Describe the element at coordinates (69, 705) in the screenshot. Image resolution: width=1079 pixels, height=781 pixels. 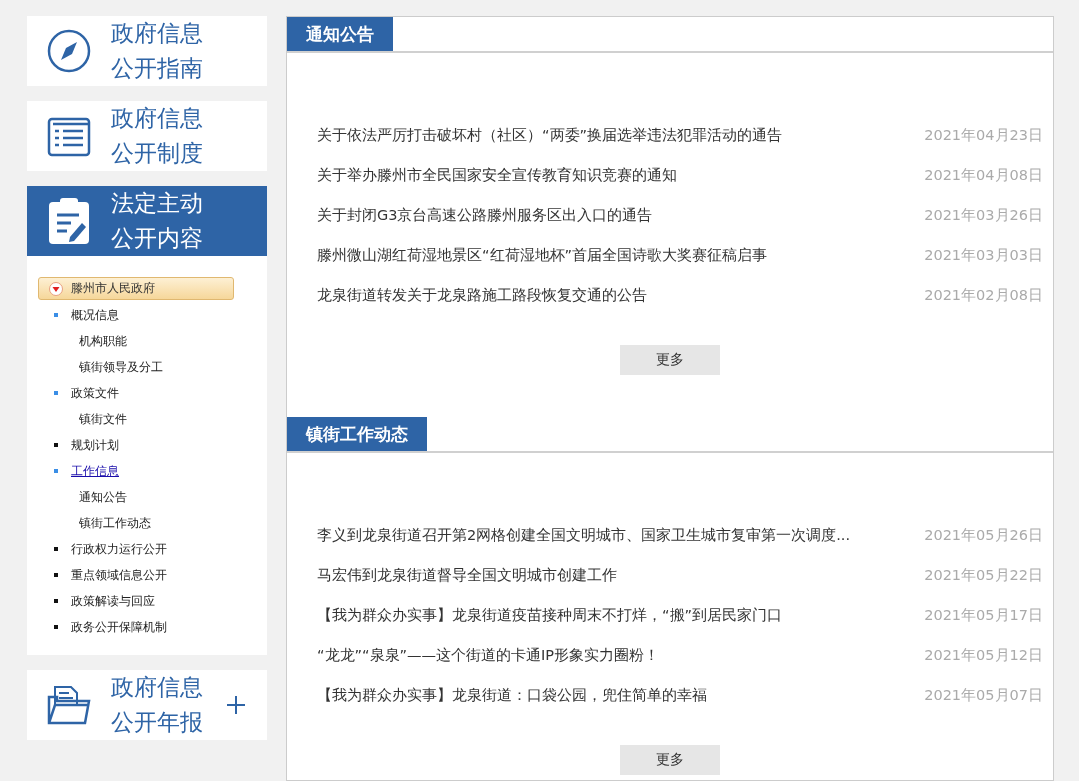
I see `folder-icon` at that location.